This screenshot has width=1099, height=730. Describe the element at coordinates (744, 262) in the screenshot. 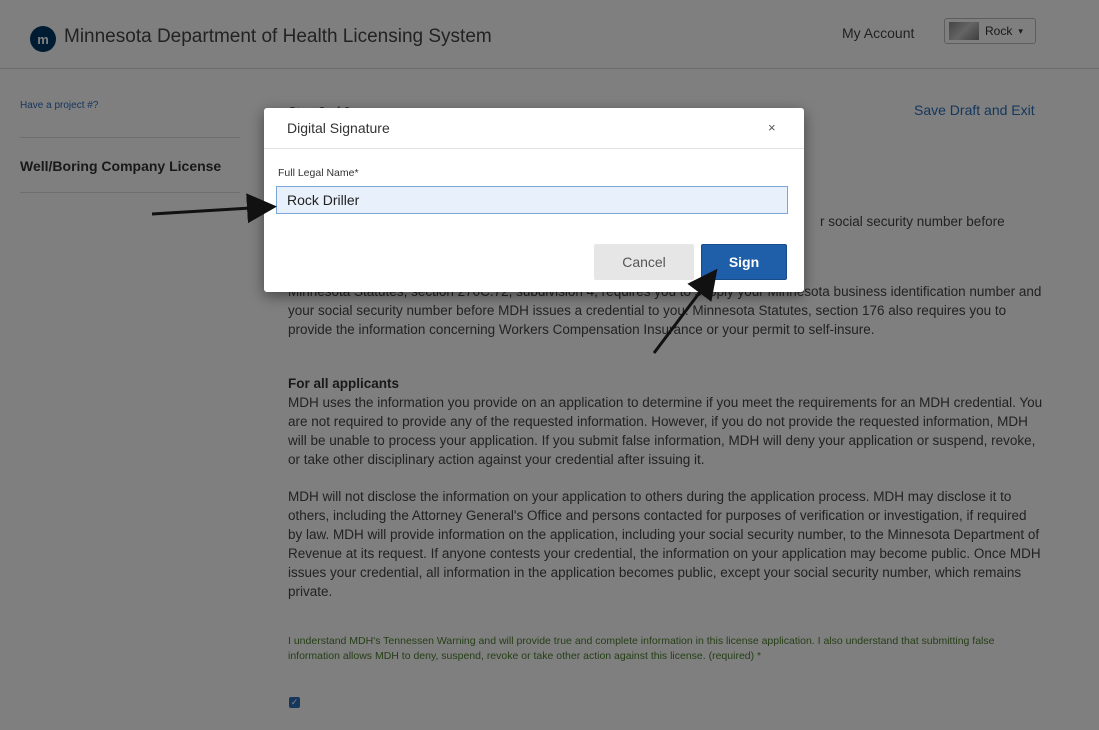

I see `sign-button: Sign` at that location.